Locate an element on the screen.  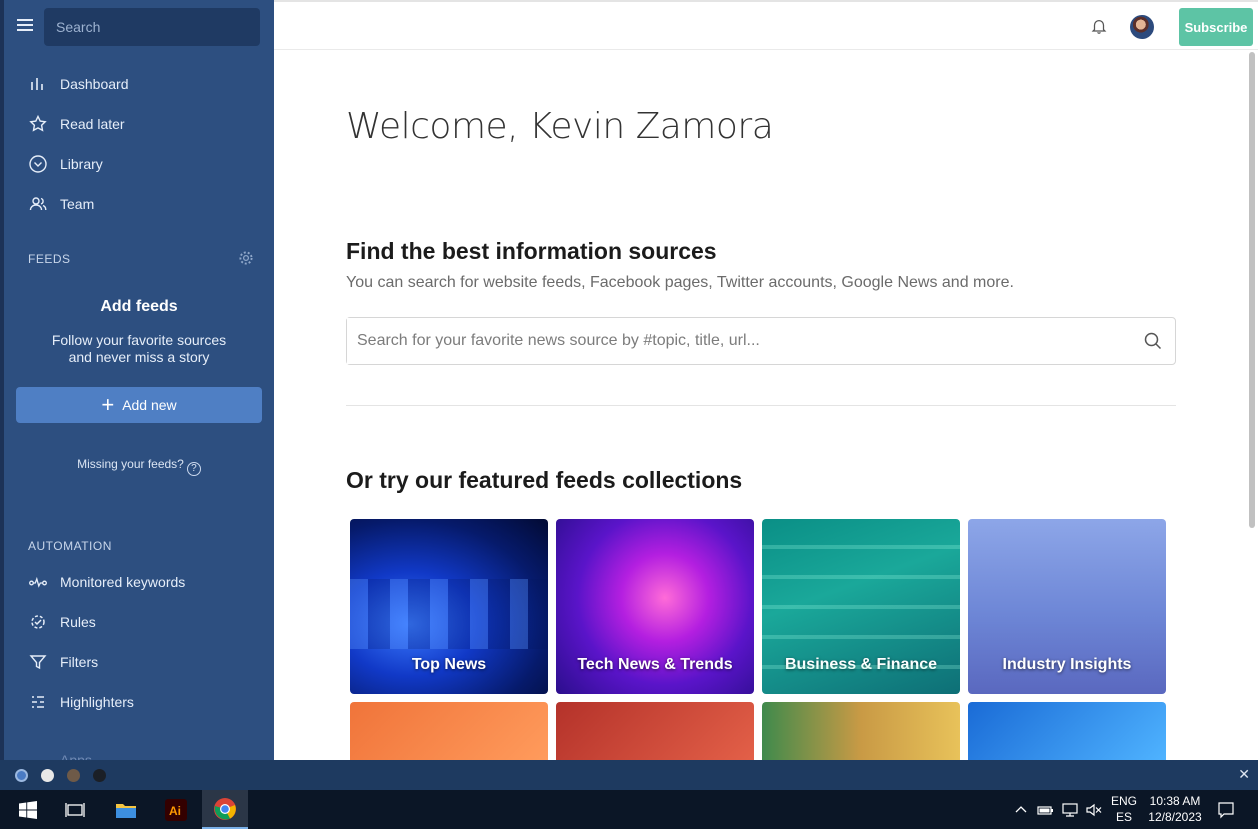
collection-label: Tech News & Trends is located at coordinates (655, 664).